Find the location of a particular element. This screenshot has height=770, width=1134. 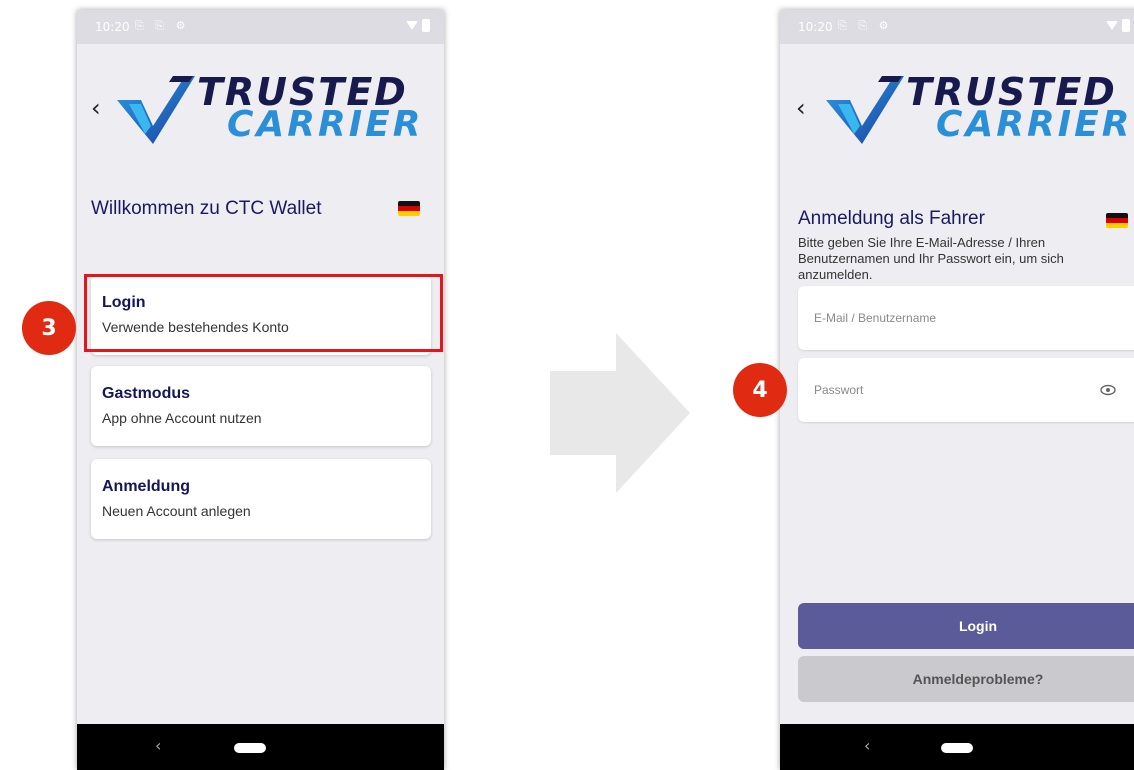

flow-arrow-icon is located at coordinates (620, 413).